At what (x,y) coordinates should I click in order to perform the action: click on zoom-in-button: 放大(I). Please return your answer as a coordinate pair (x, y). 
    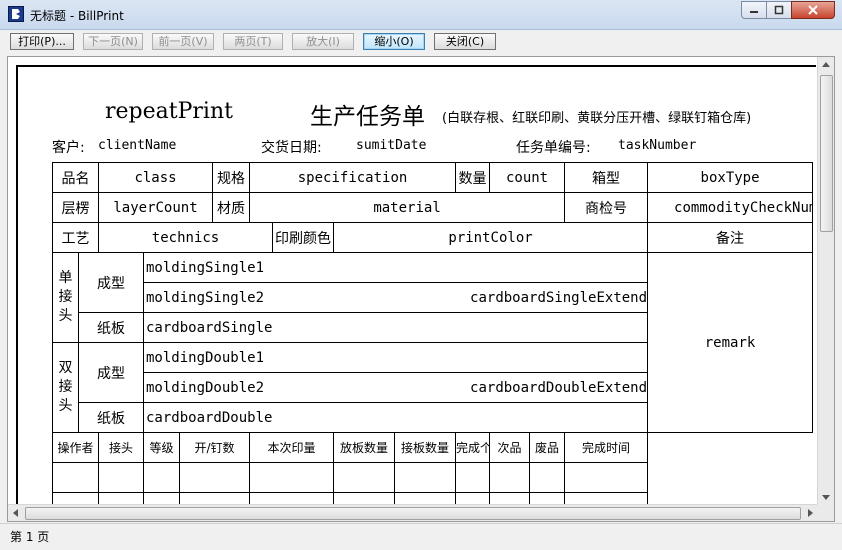
    Looking at the image, I should click on (323, 41).